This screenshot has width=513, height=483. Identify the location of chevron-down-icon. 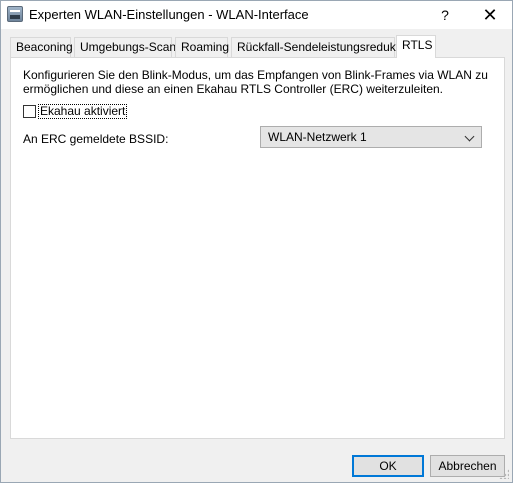
(469, 136).